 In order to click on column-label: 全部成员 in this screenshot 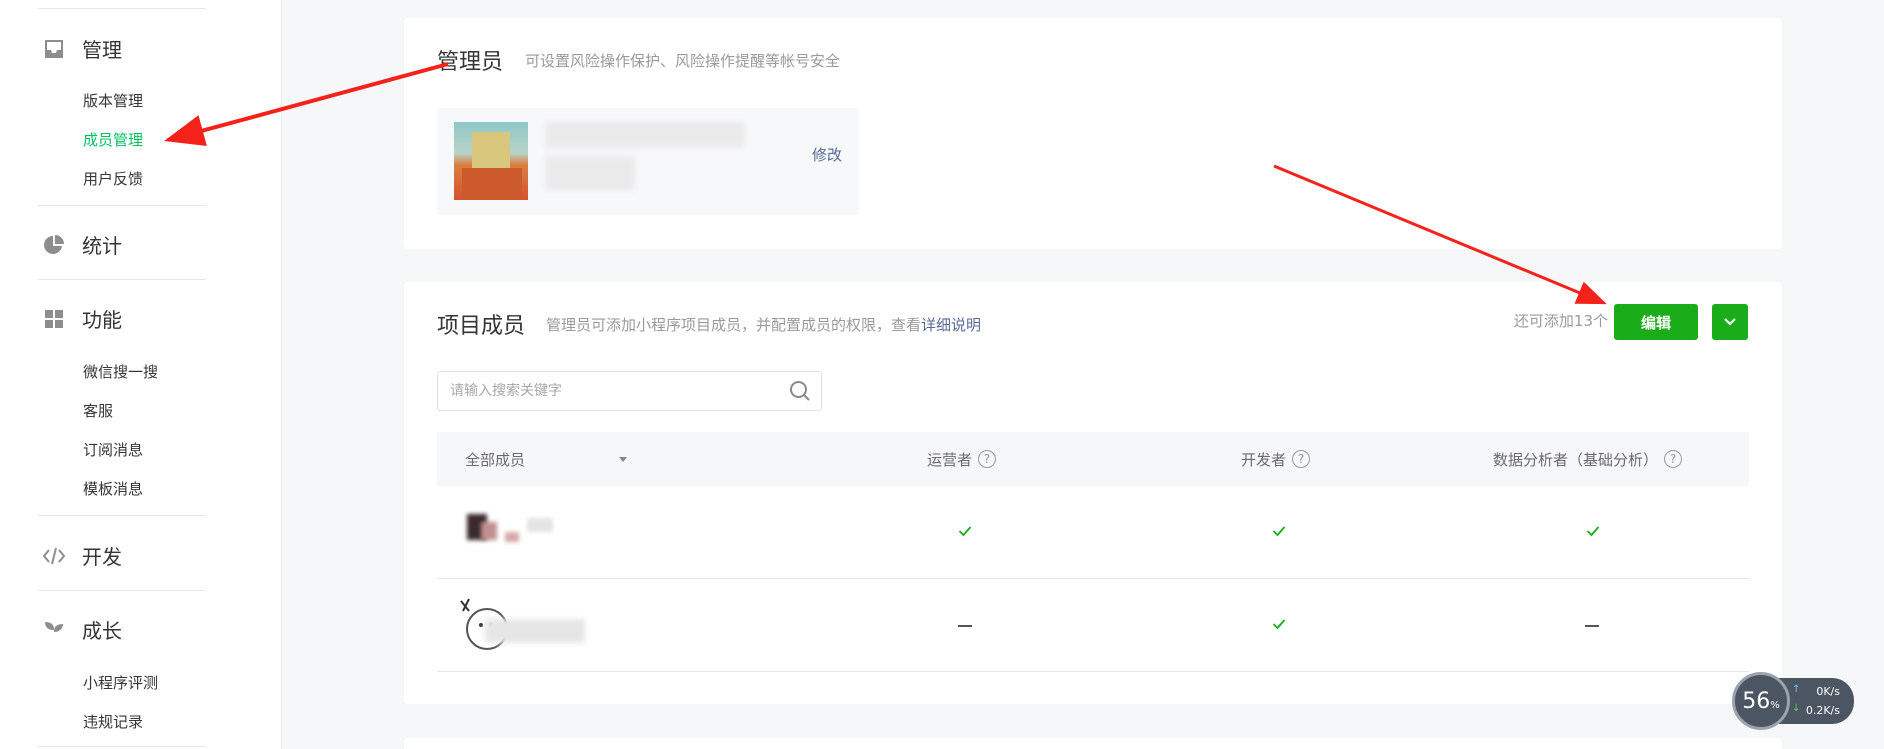, I will do `click(495, 459)`.